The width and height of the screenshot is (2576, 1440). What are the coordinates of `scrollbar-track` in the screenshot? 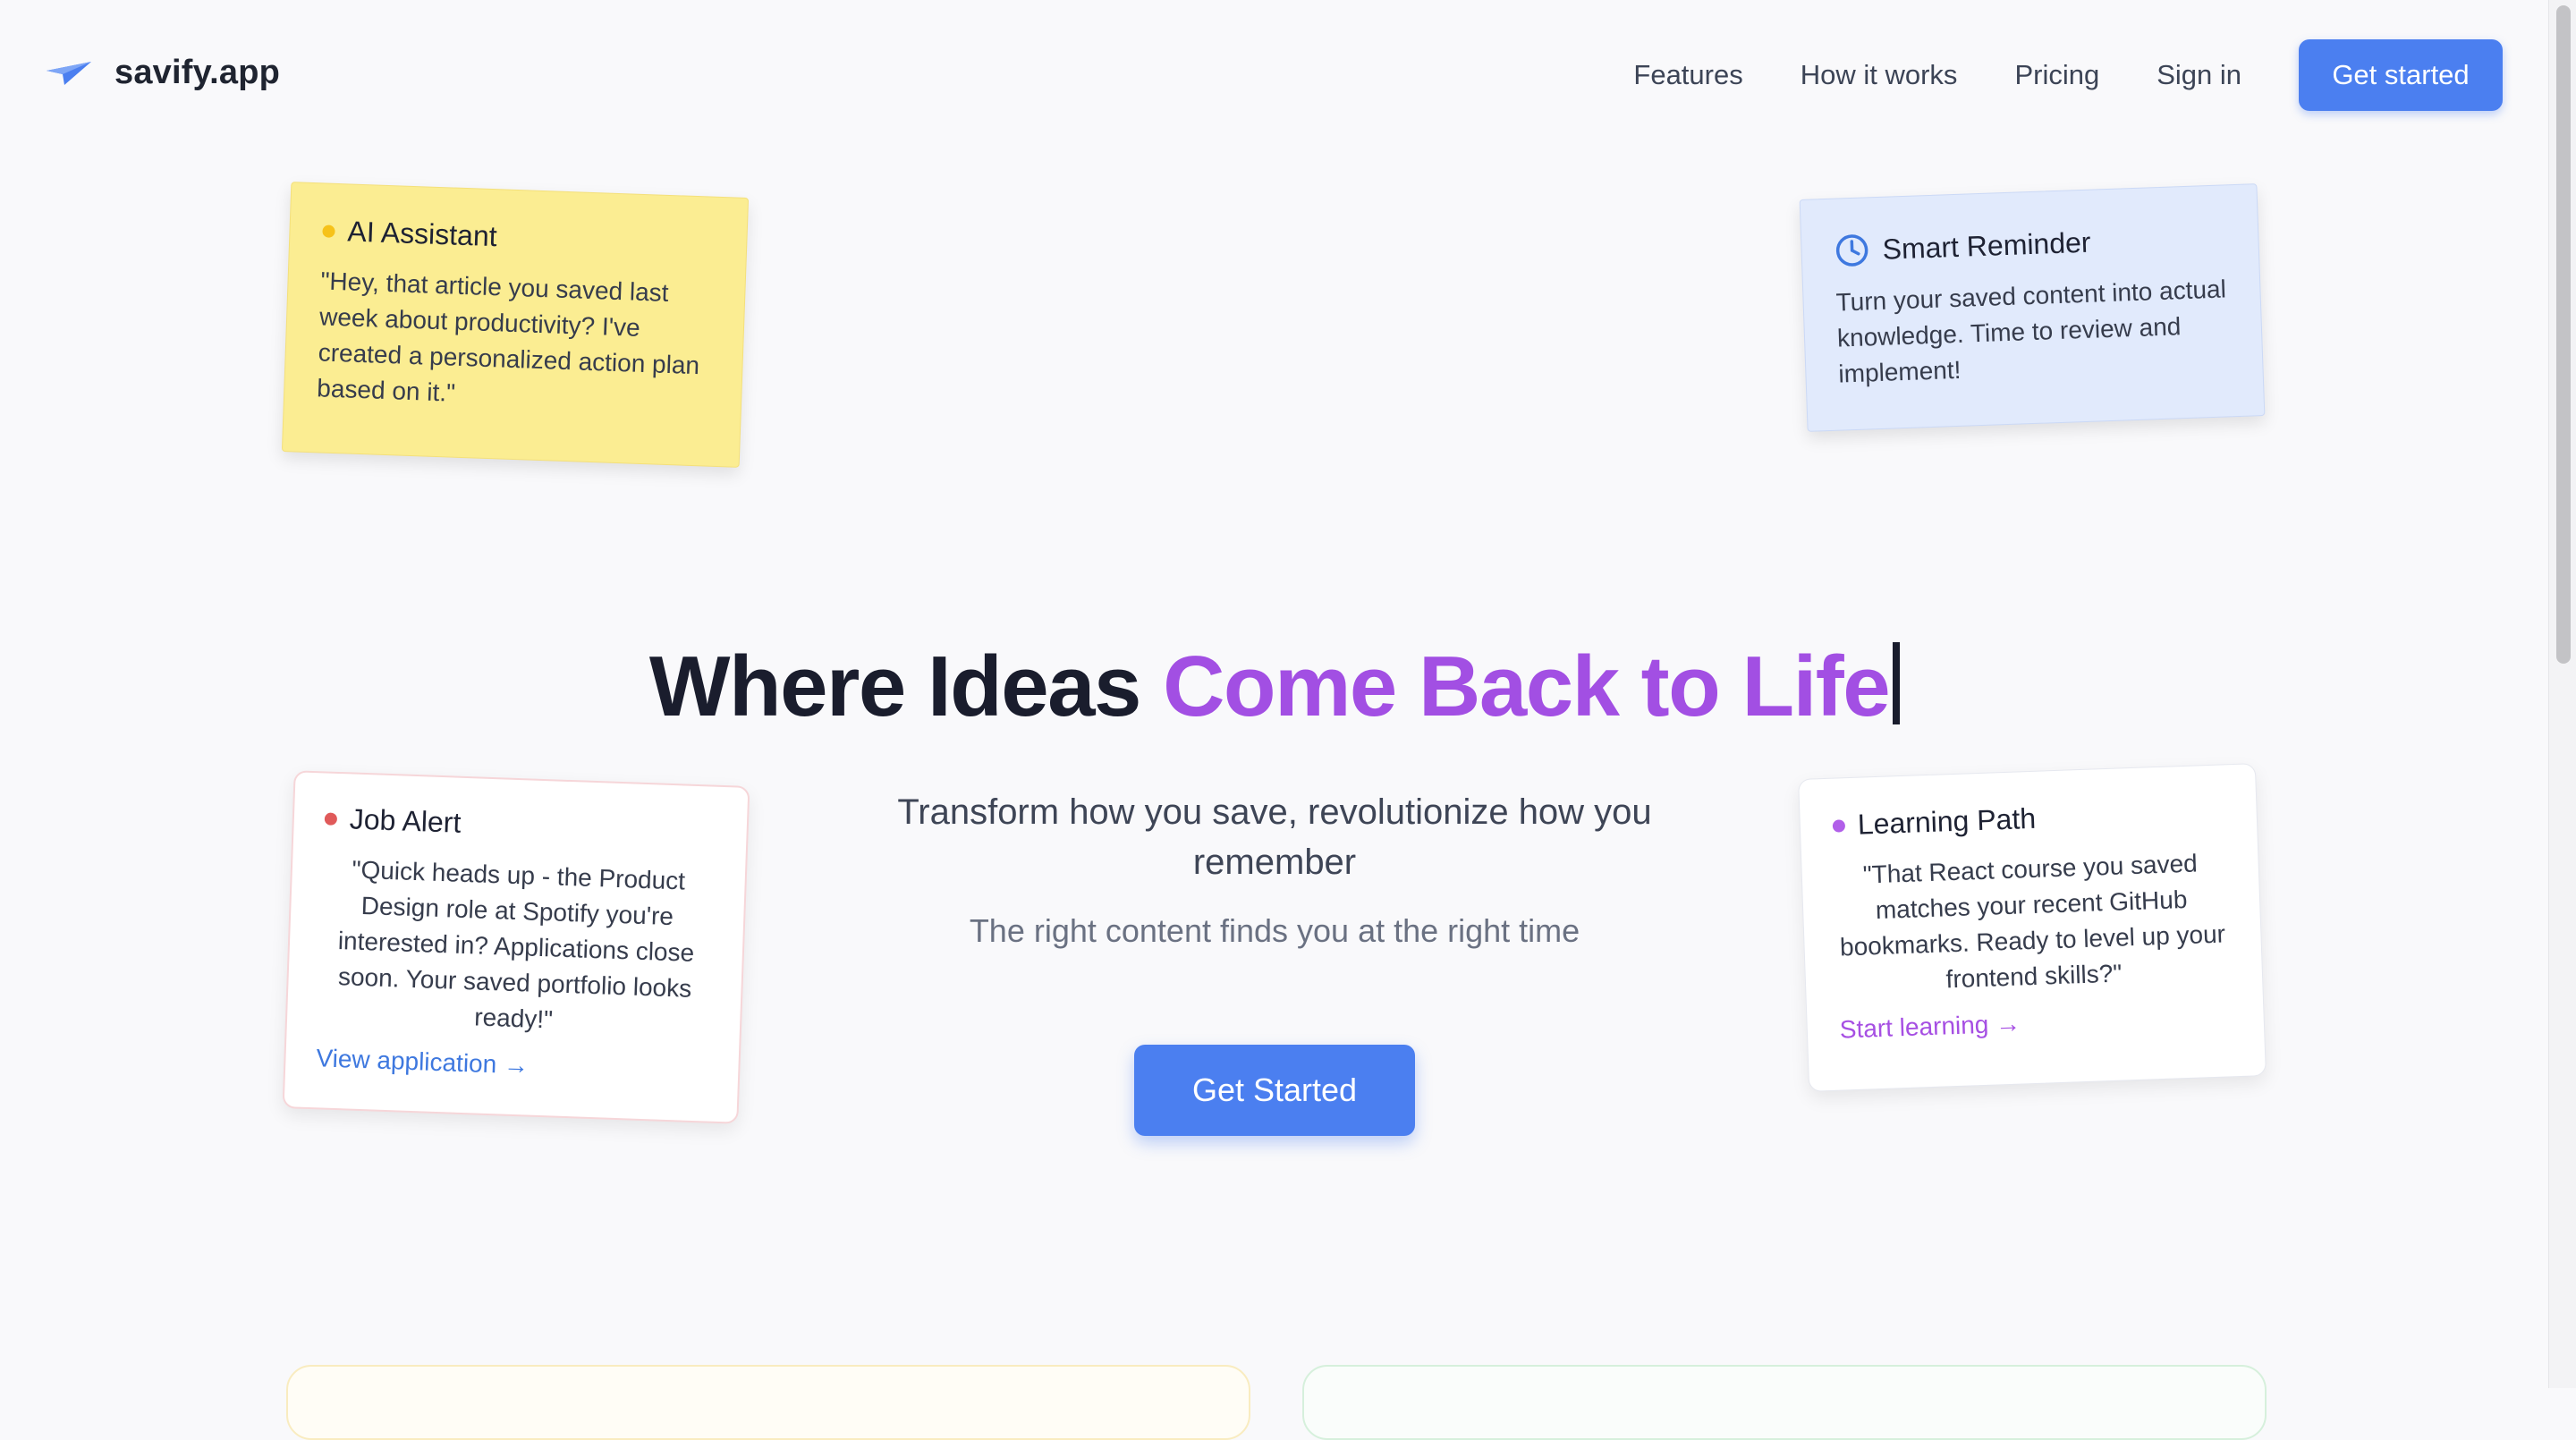 It's located at (2562, 694).